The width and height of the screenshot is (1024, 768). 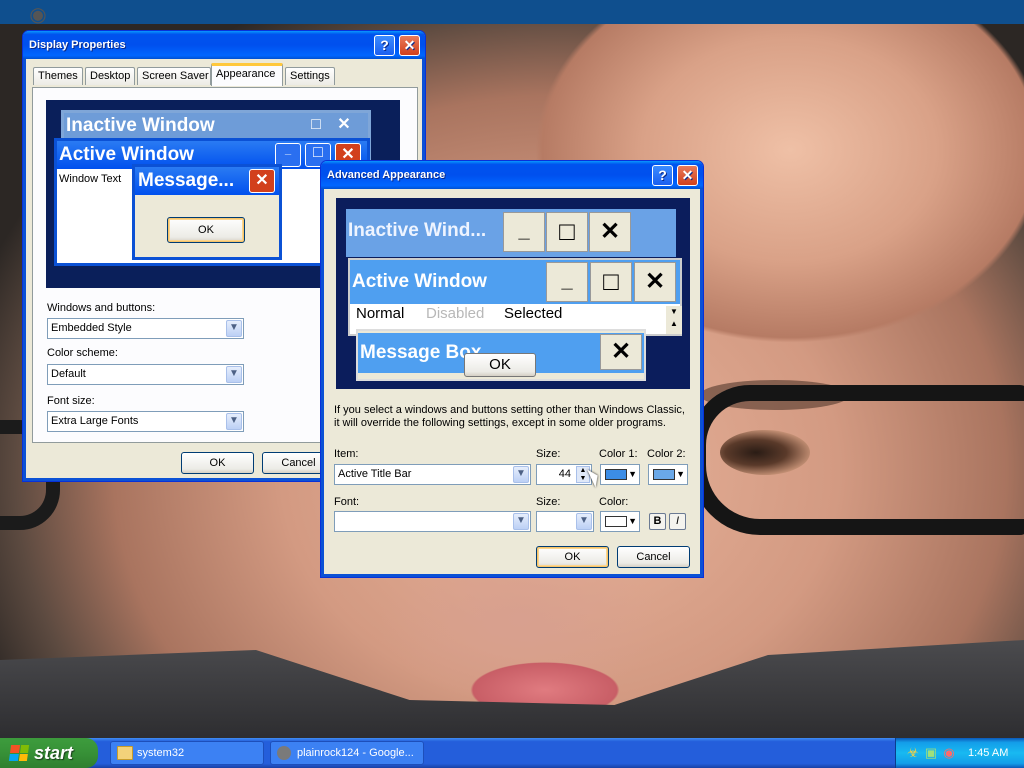 What do you see at coordinates (512, 689) in the screenshot?
I see `wallpaper-shirt` at bounding box center [512, 689].